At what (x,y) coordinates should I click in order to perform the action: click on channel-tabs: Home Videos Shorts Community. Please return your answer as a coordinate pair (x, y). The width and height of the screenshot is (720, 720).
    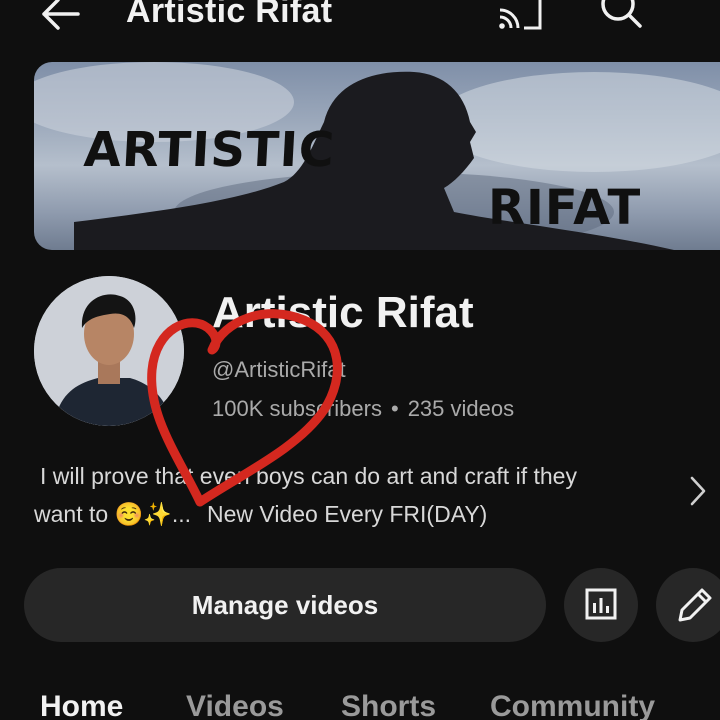
    Looking at the image, I should click on (360, 705).